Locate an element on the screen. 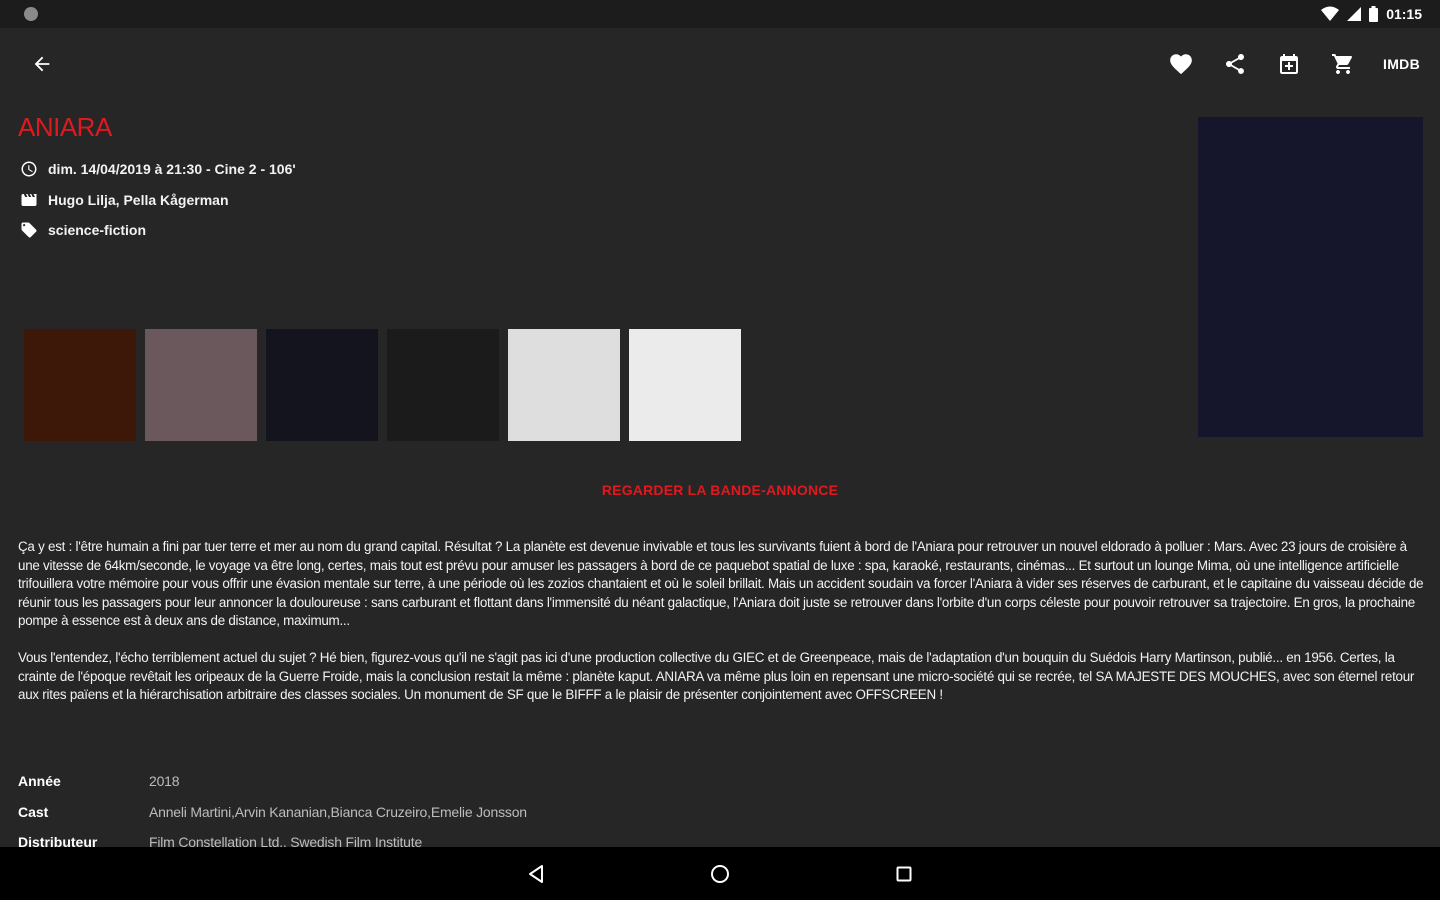 This screenshot has height=900, width=1440. directors-info: Hugo Lilja, Pella Kågerman is located at coordinates (124, 200).